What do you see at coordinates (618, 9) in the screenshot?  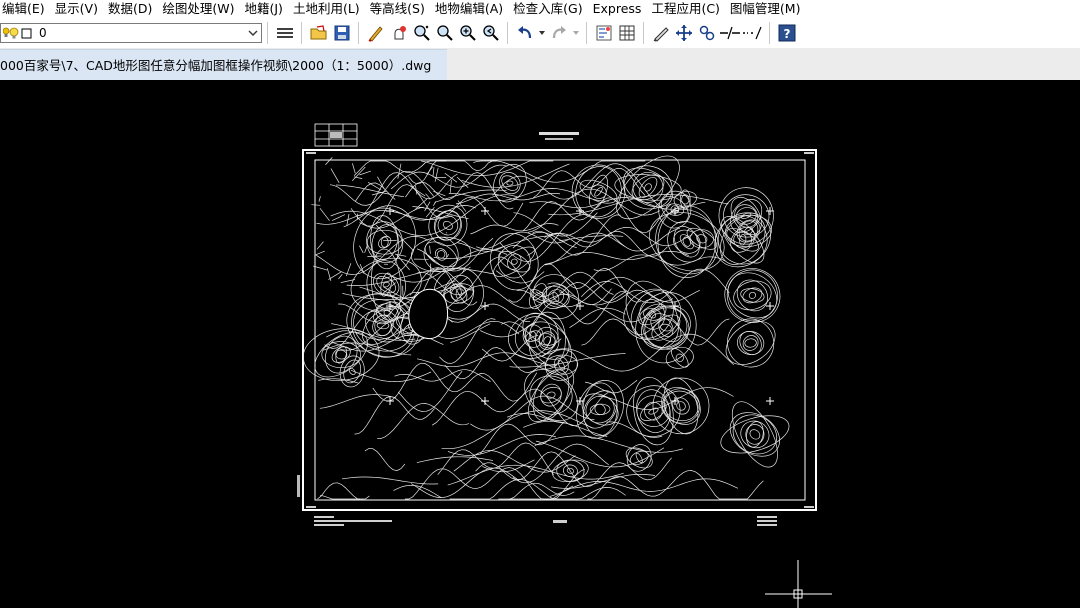 I see `menu-express: Express` at bounding box center [618, 9].